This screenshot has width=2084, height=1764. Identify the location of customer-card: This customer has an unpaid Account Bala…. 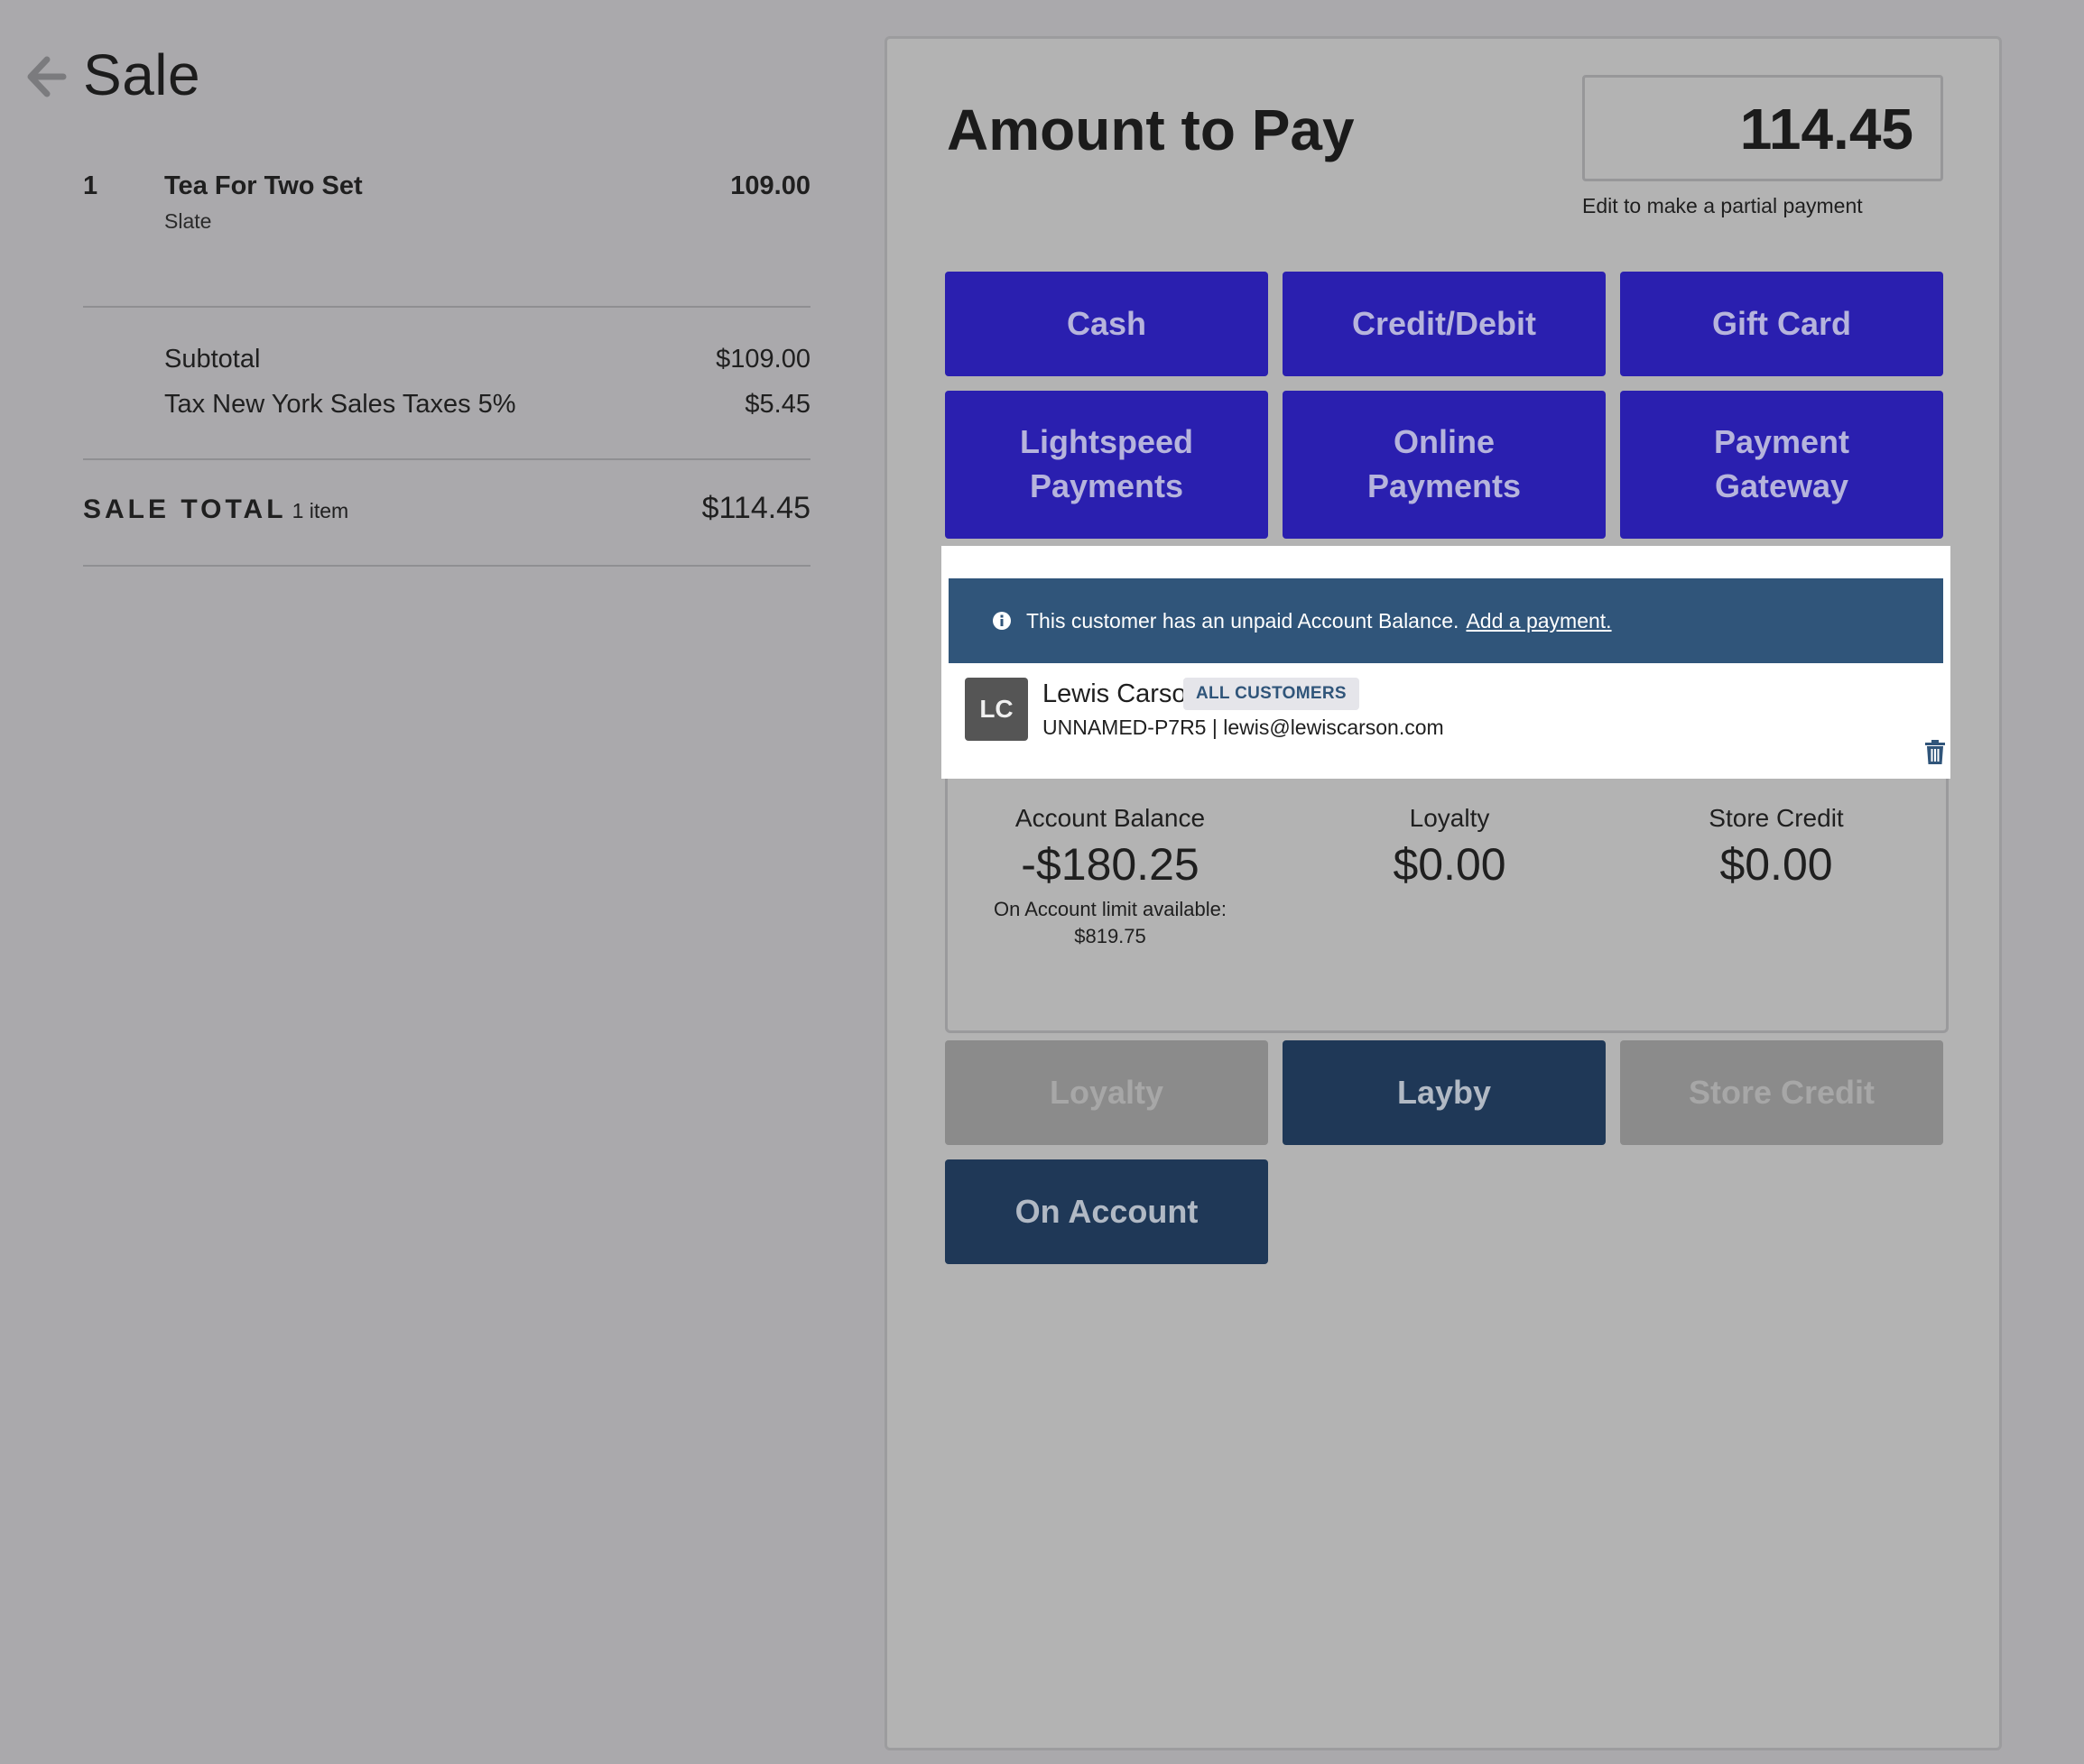
(1445, 662).